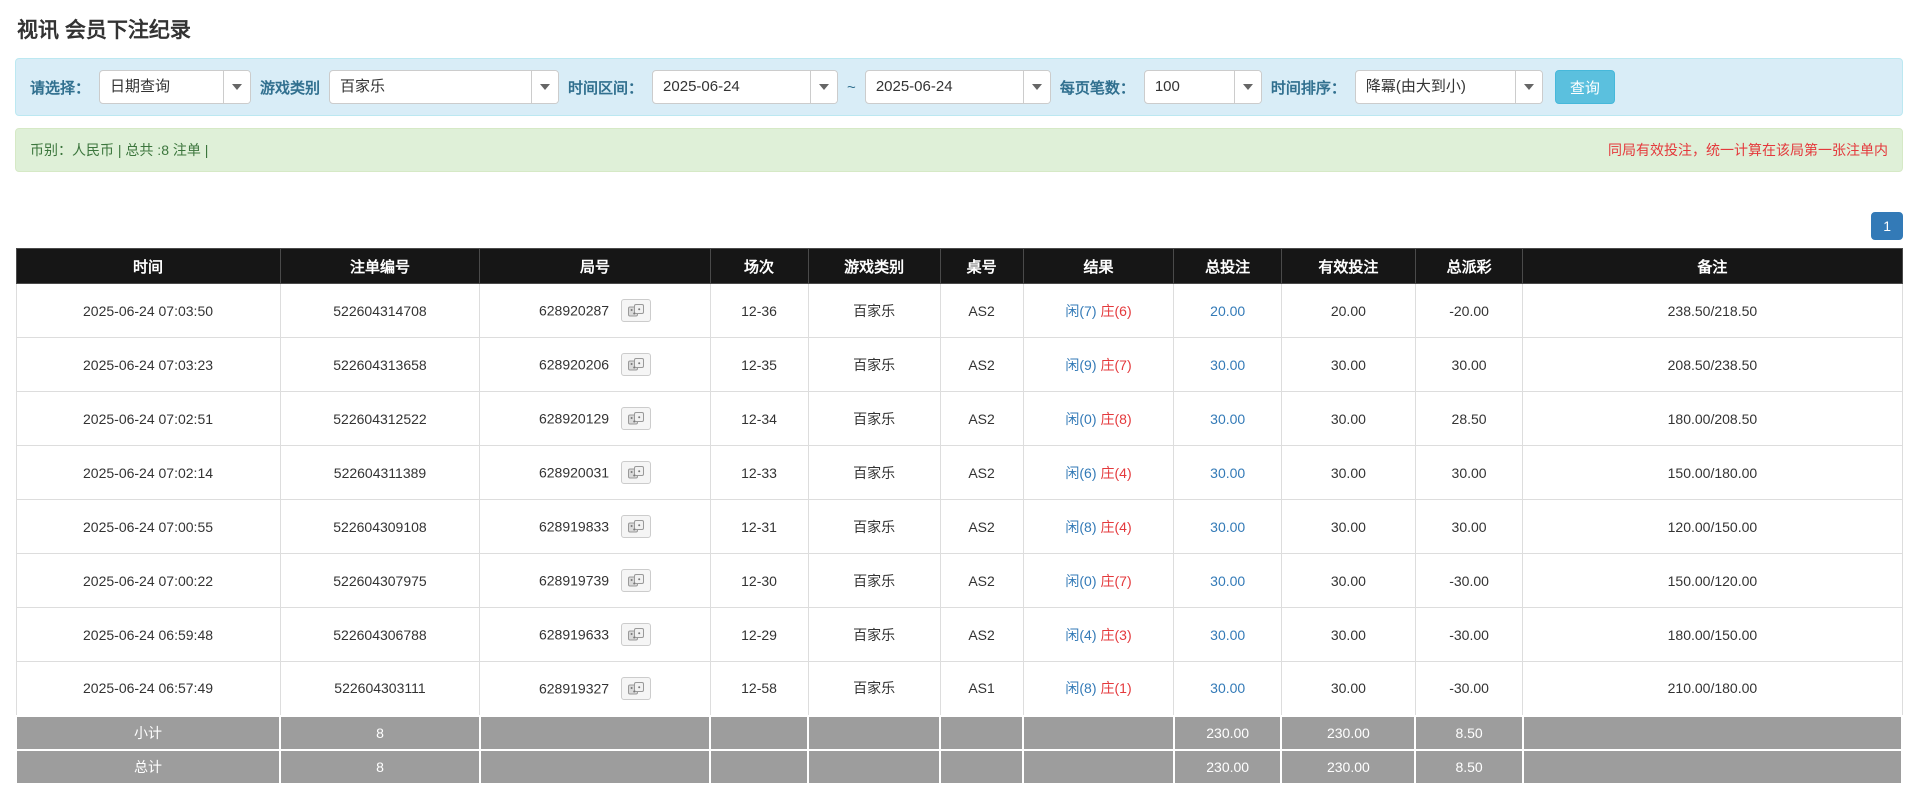 The image size is (1918, 809). What do you see at coordinates (148, 526) in the screenshot?
I see `cell-time: 2025-06-24 07:00:55` at bounding box center [148, 526].